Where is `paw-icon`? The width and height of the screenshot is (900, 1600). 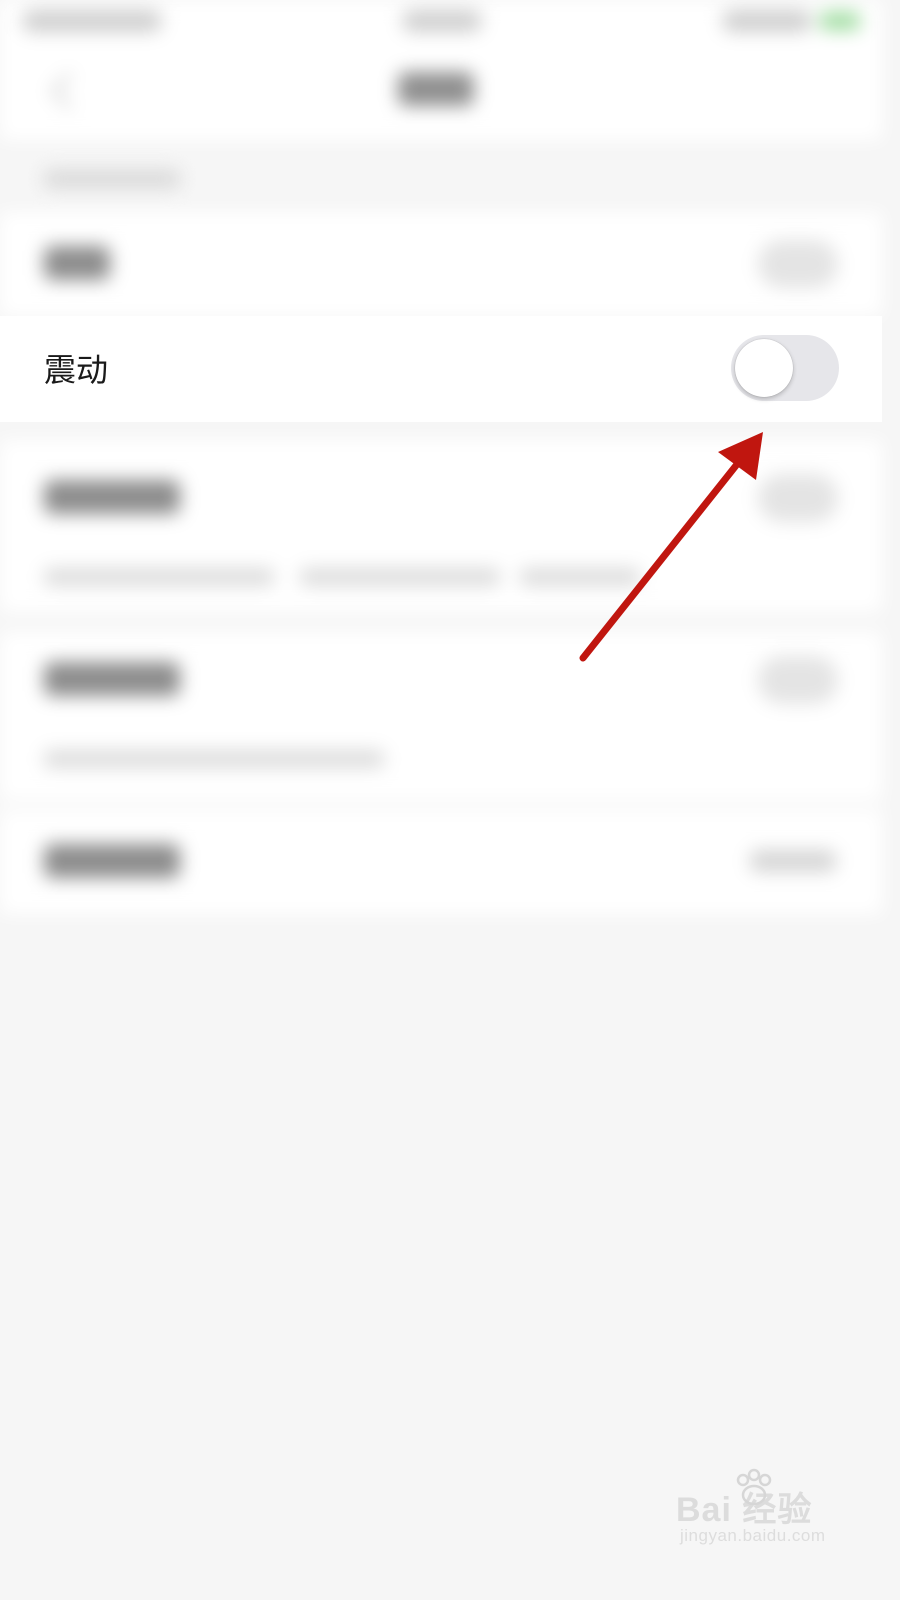
paw-icon is located at coordinates (754, 1487).